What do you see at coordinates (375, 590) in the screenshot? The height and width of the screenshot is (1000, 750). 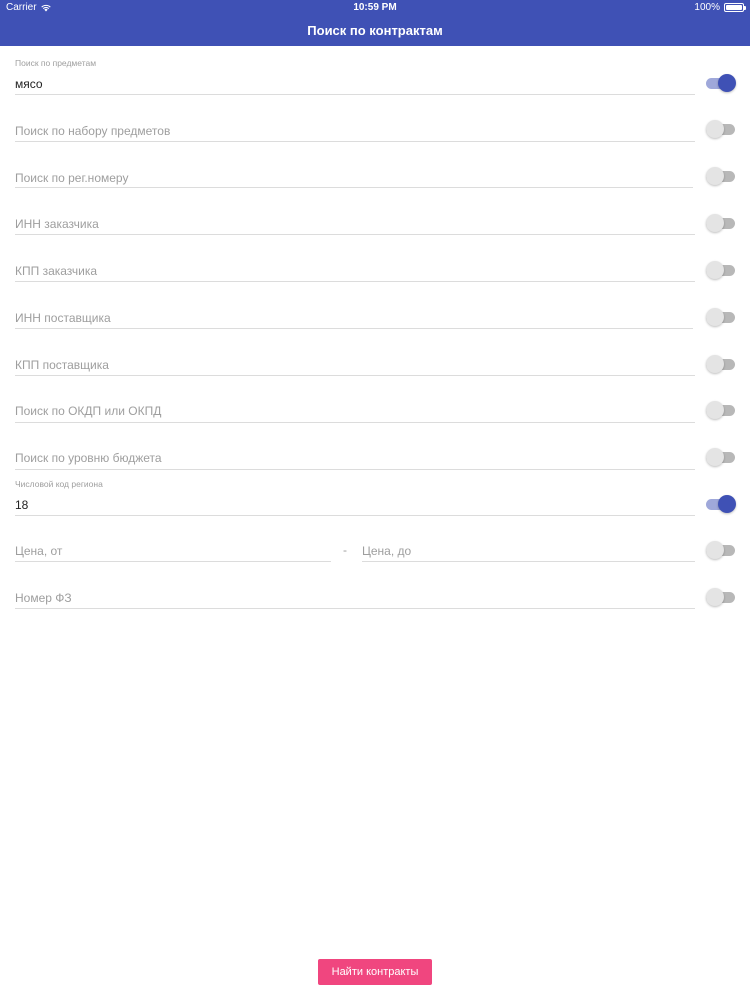 I see `fz-row: Номер ФЗ` at bounding box center [375, 590].